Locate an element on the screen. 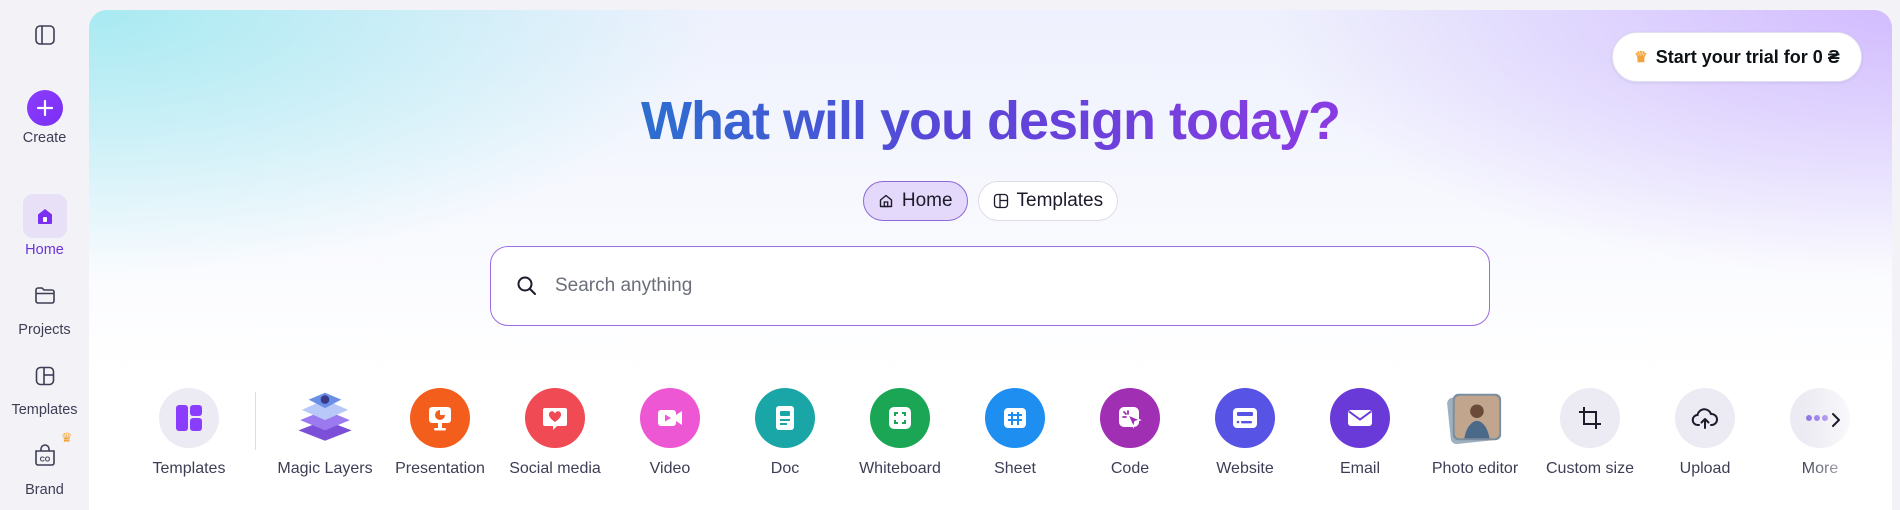  shortcut-label: Whiteboard is located at coordinates (900, 468).